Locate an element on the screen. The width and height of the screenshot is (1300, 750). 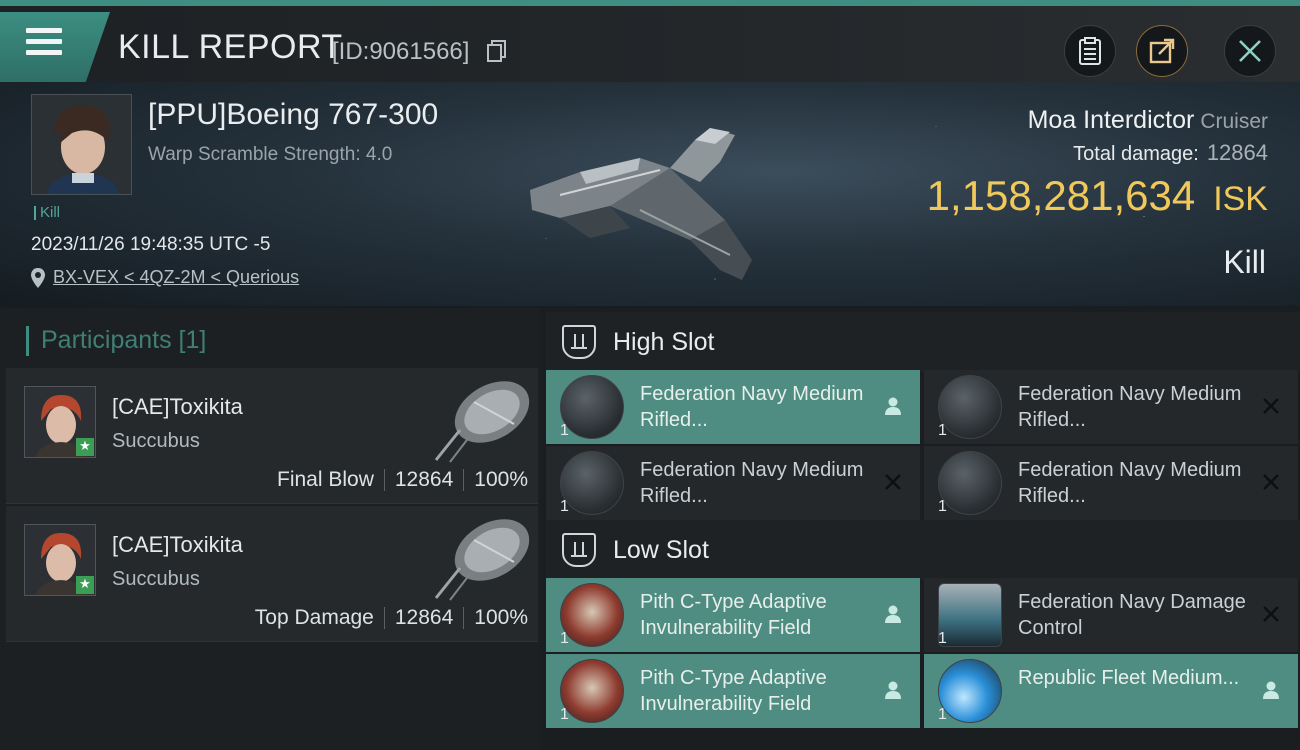
total-damage-row: Total damage: 12864 is located at coordinates (1170, 153).